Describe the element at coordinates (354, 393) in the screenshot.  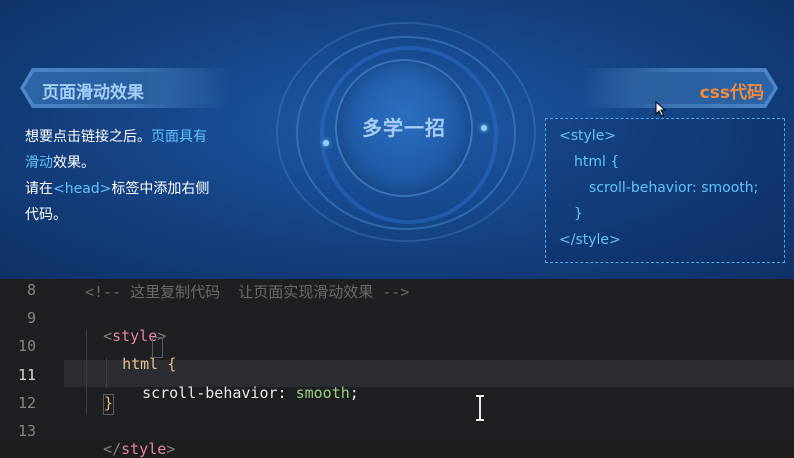
I see `code-token: ;` at that location.